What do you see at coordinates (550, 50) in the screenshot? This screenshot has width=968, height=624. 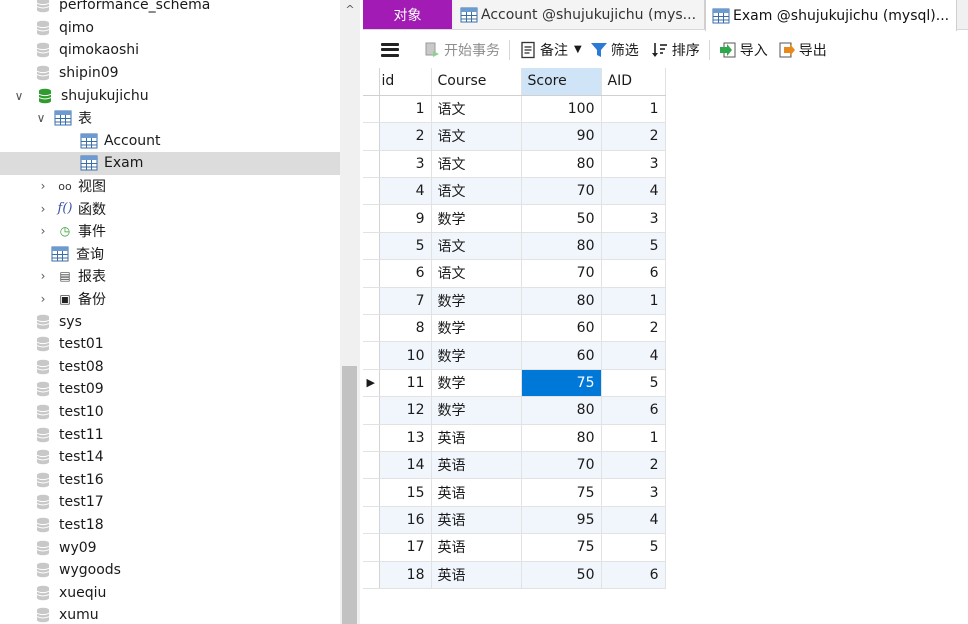 I see `memo-button: 备注 ▼` at bounding box center [550, 50].